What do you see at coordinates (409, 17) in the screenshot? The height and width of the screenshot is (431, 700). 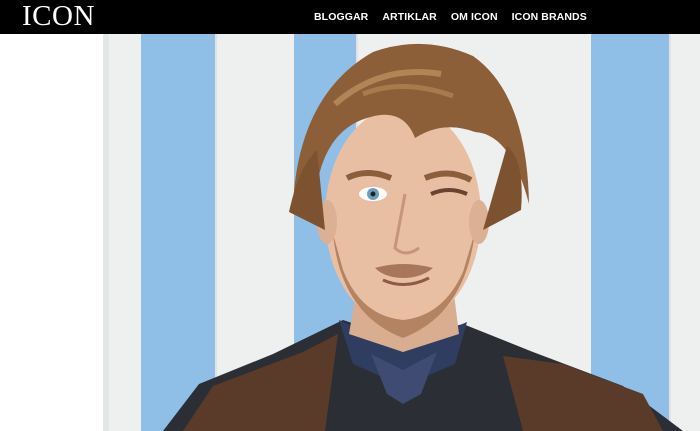 I see `nav-item-artiklar: ARTIKLAR` at bounding box center [409, 17].